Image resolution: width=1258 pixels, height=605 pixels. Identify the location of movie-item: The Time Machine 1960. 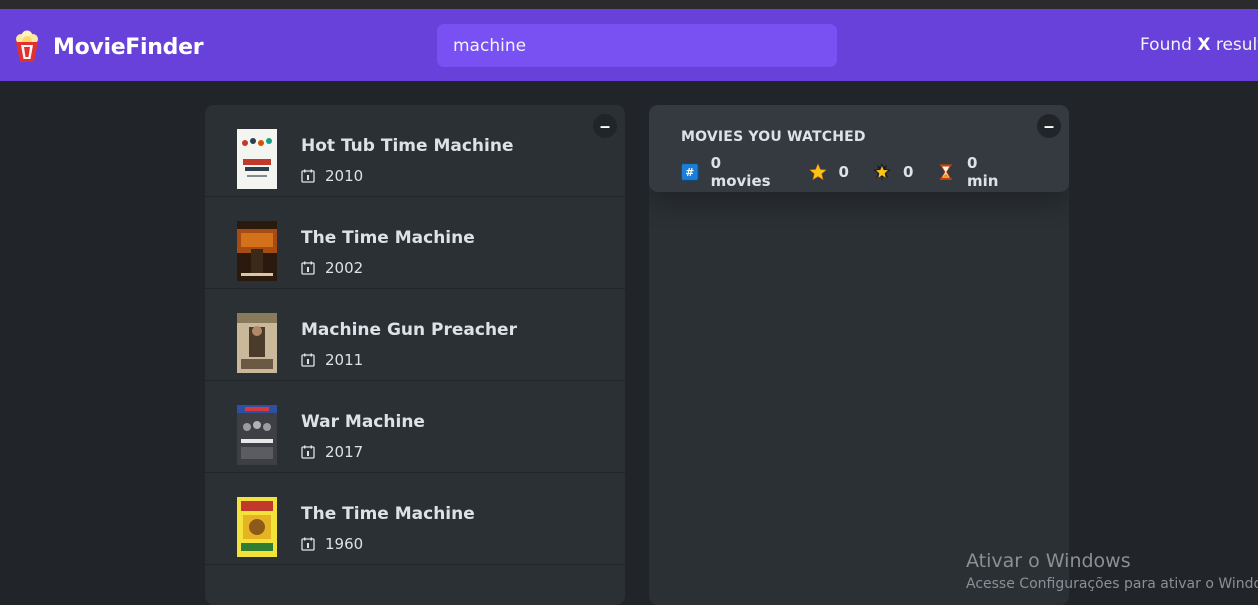
(415, 519).